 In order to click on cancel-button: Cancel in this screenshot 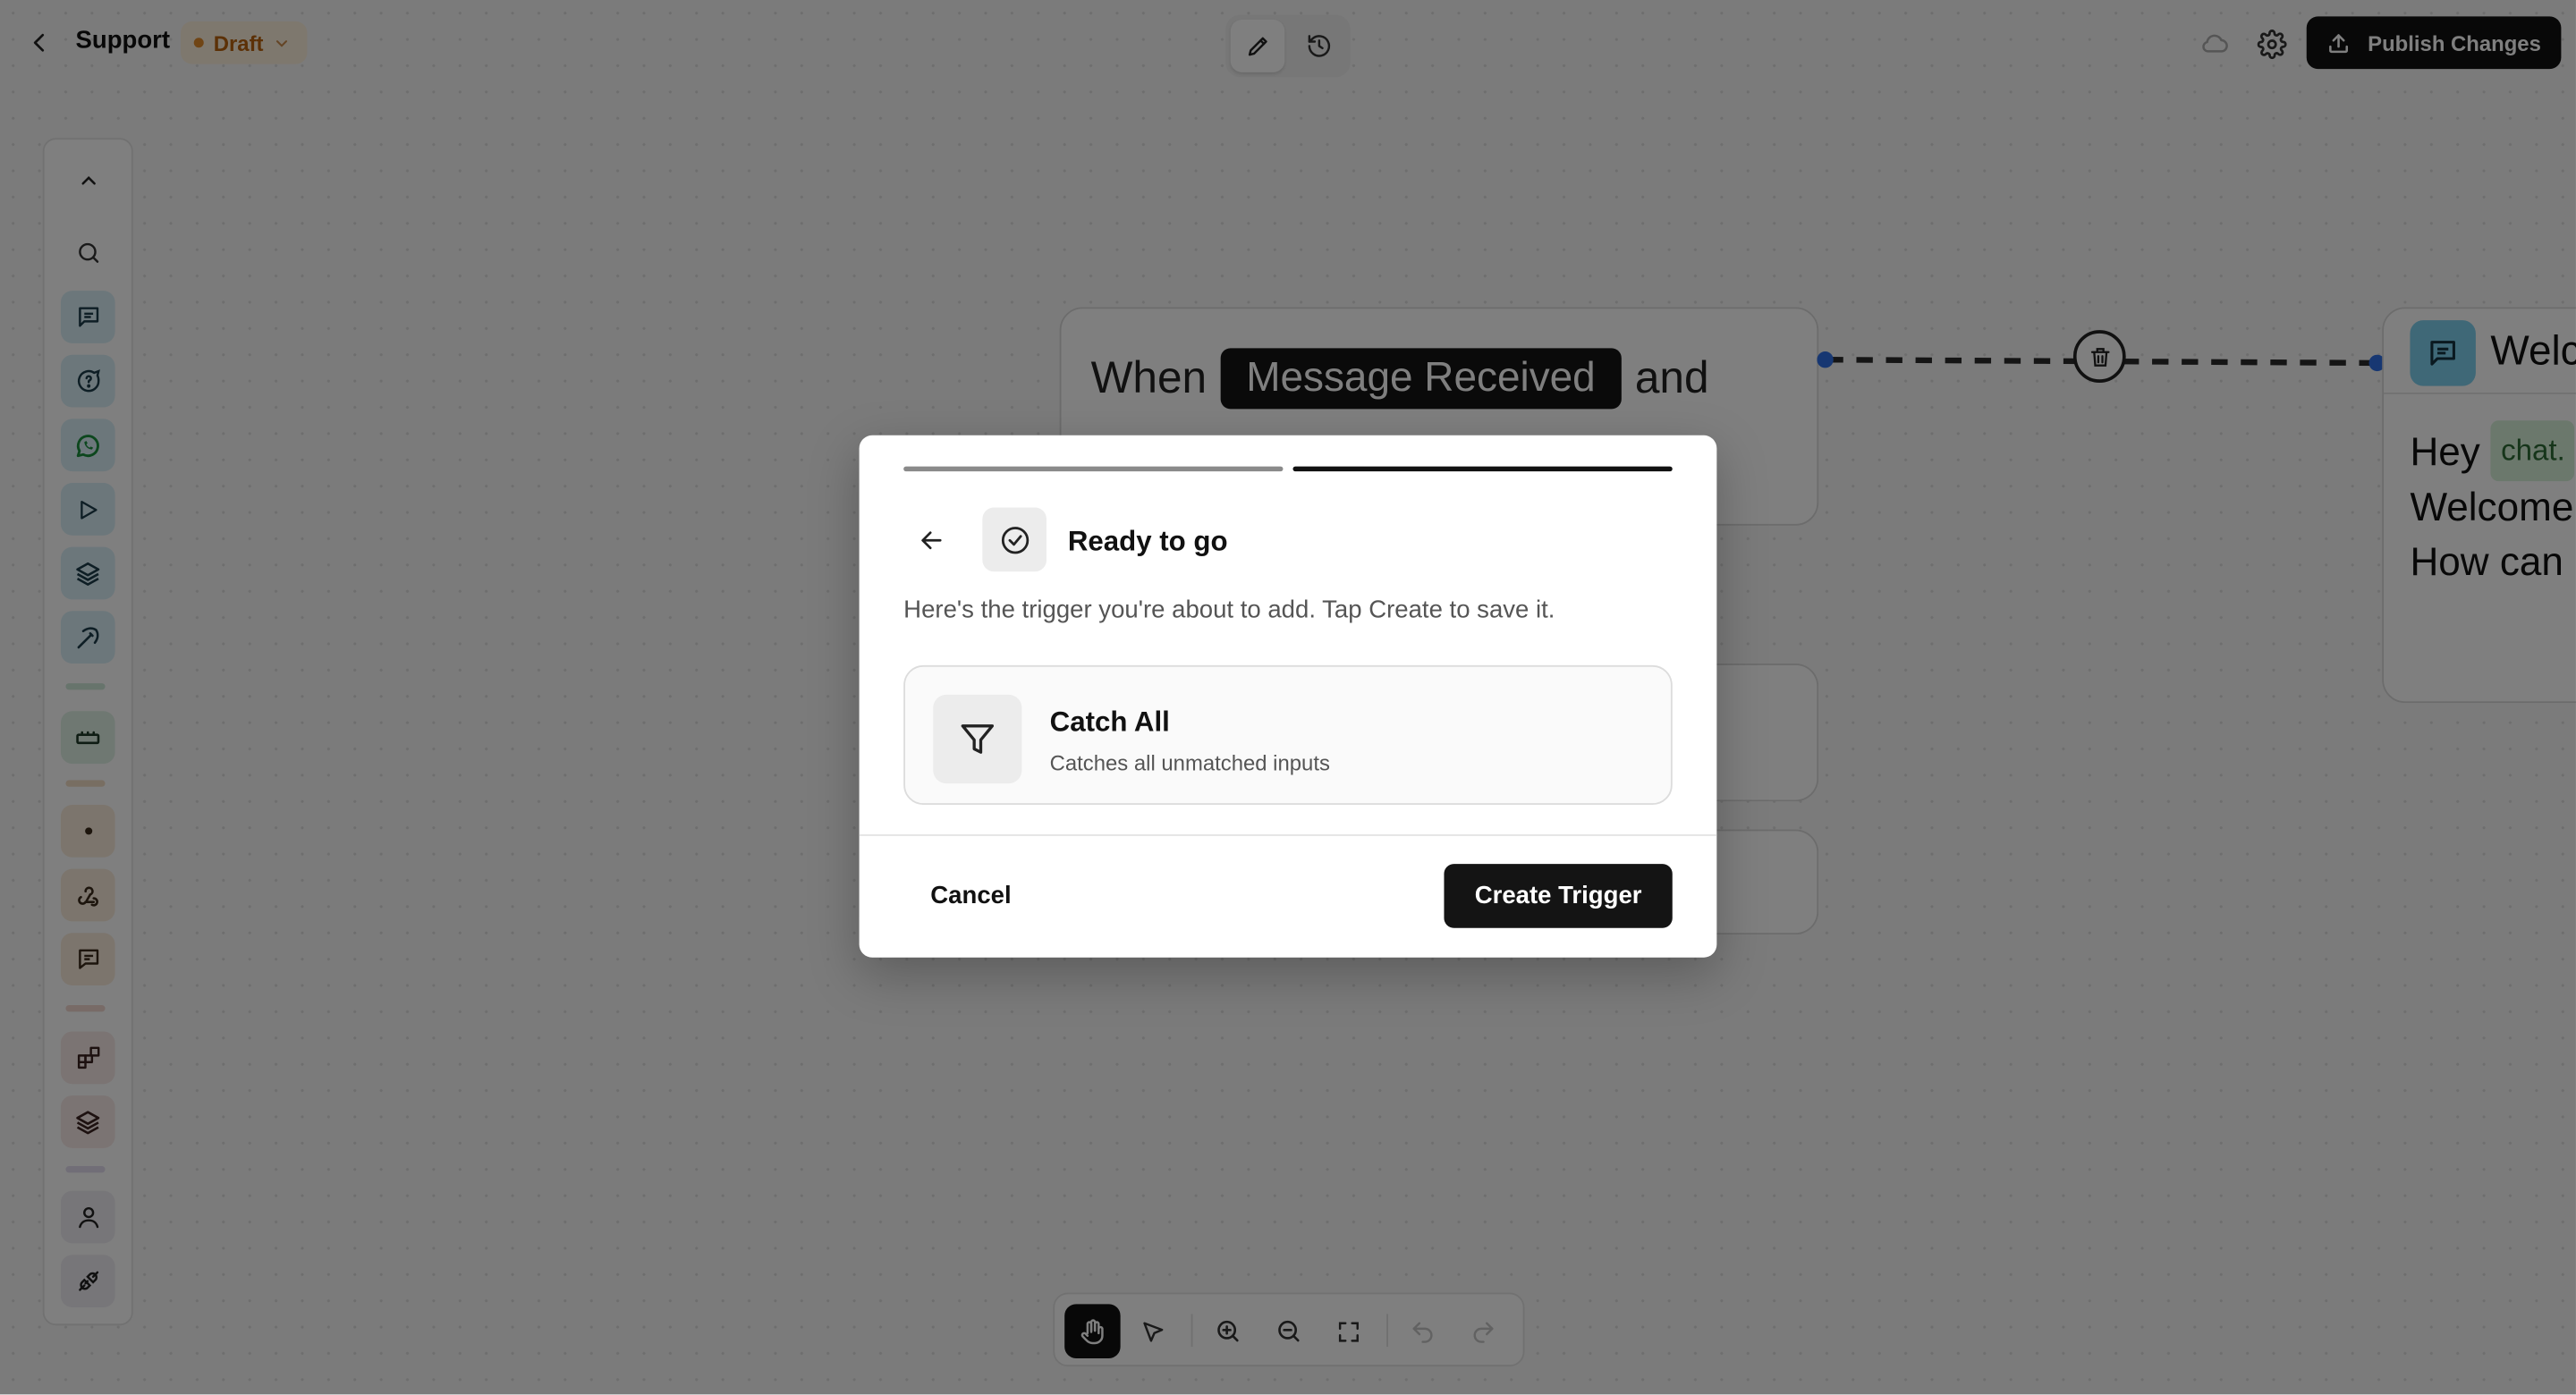, I will do `click(971, 896)`.